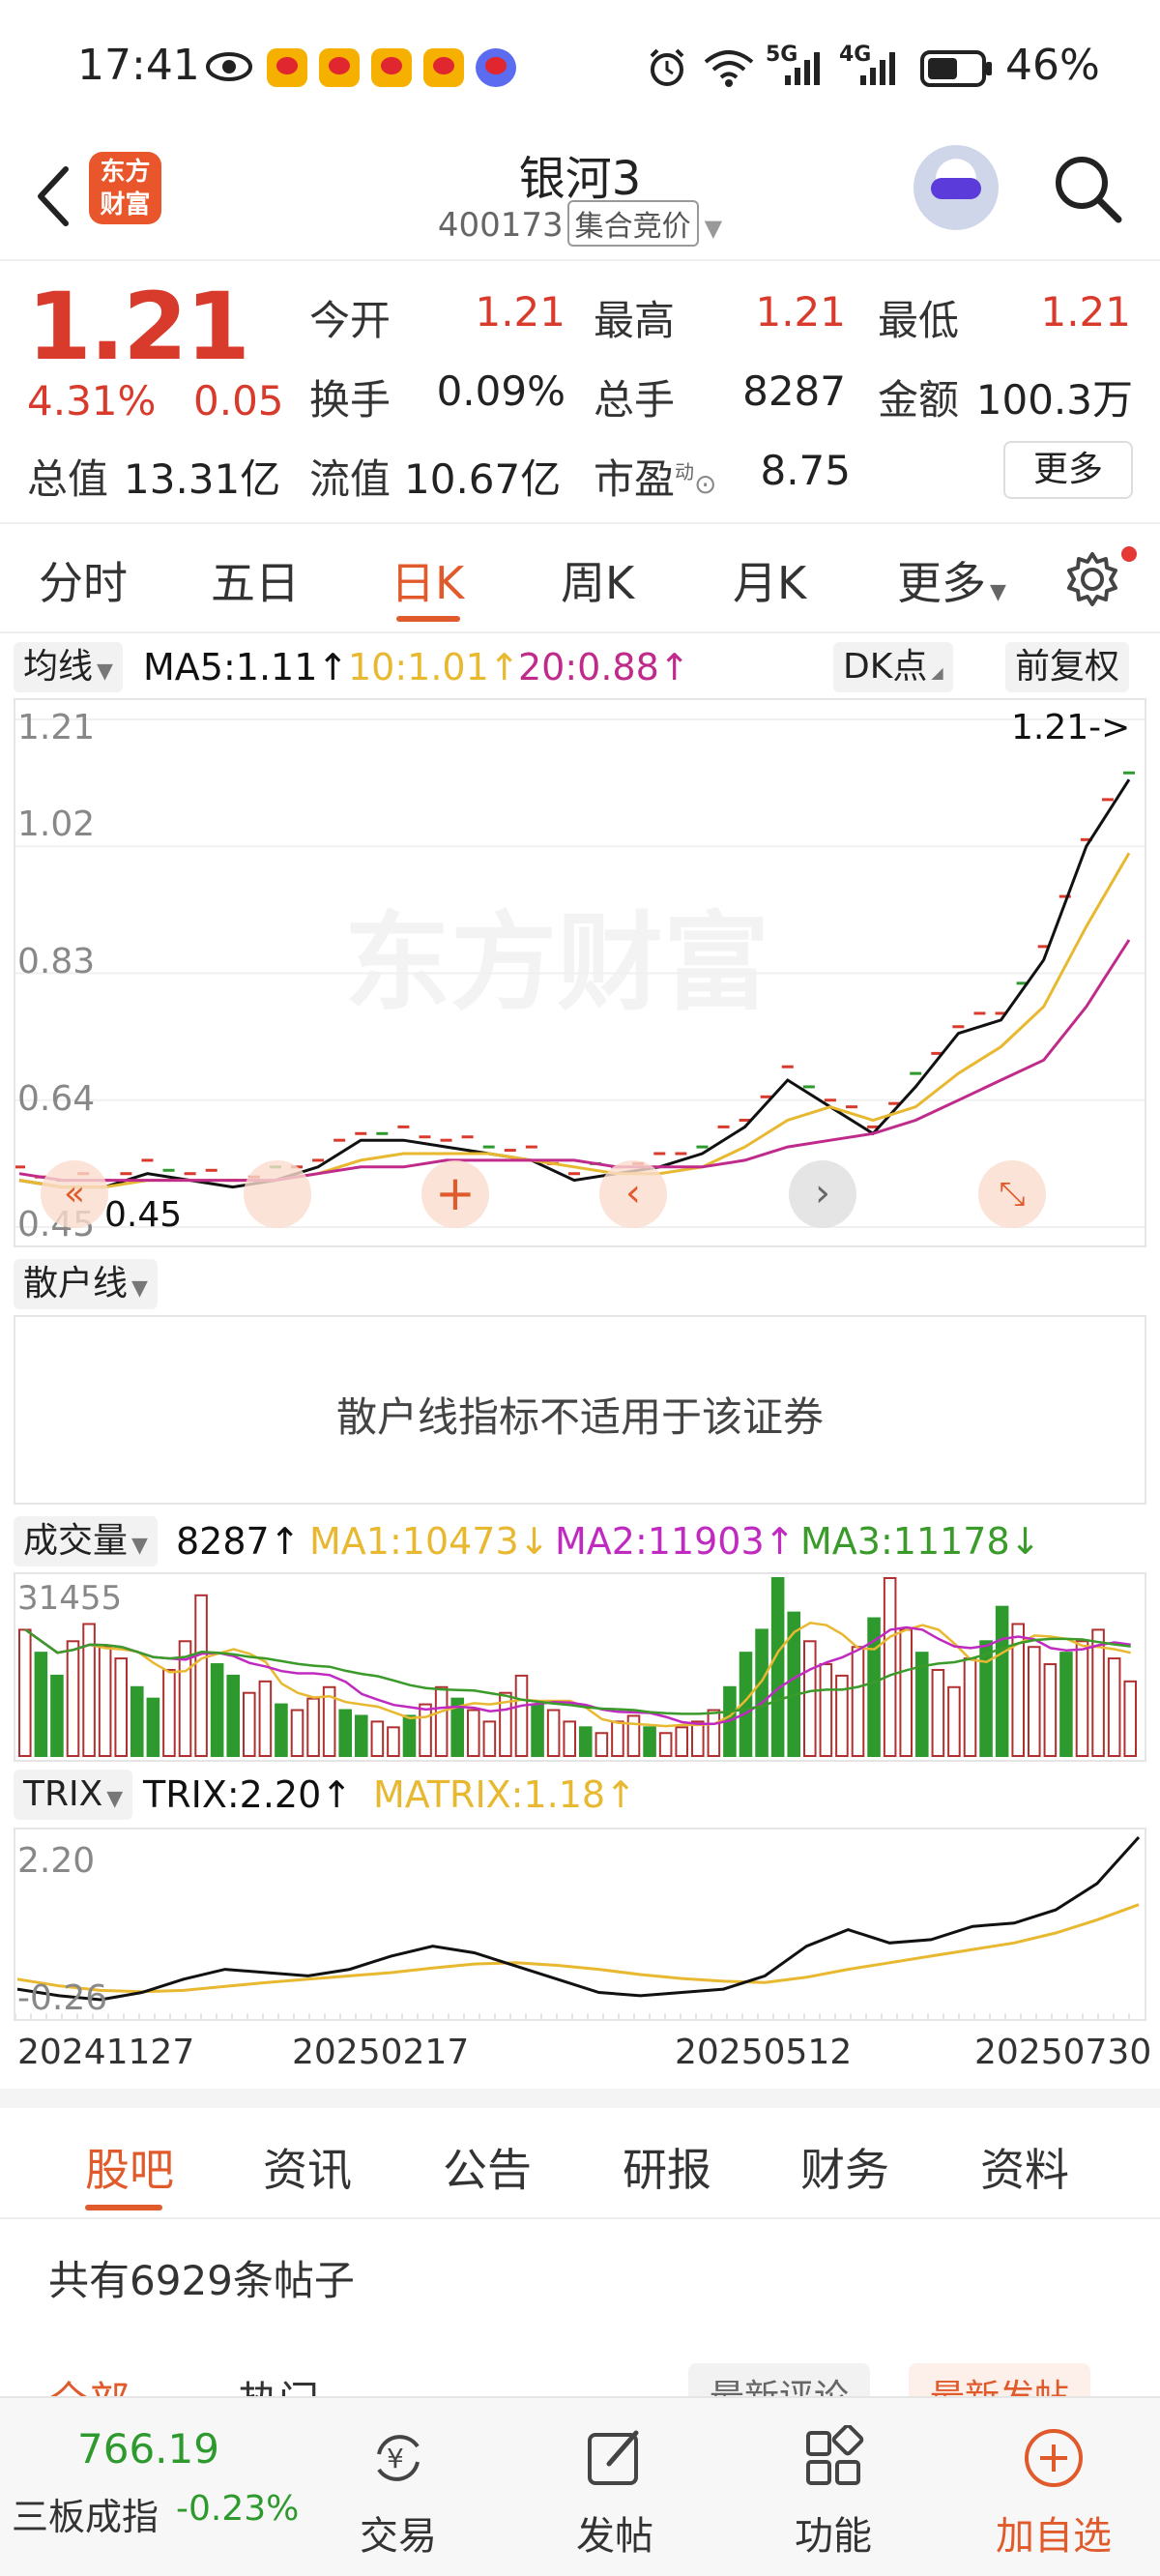 Image resolution: width=1160 pixels, height=2576 pixels. I want to click on functions-button: 功能, so click(834, 2487).